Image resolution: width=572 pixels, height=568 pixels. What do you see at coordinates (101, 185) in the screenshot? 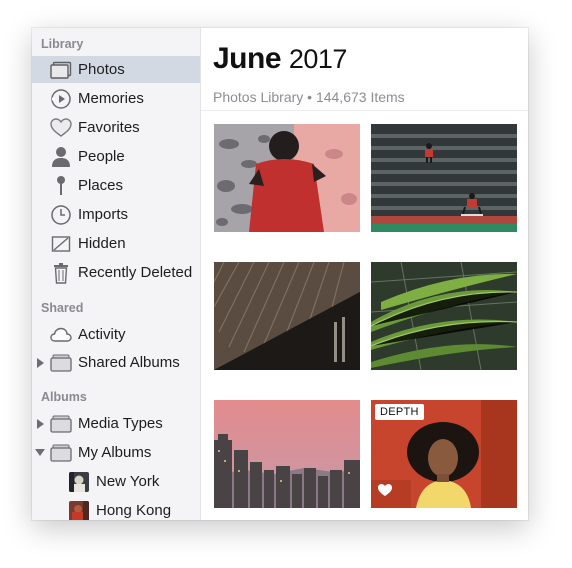
I see `sidebar-item-label: Places` at bounding box center [101, 185].